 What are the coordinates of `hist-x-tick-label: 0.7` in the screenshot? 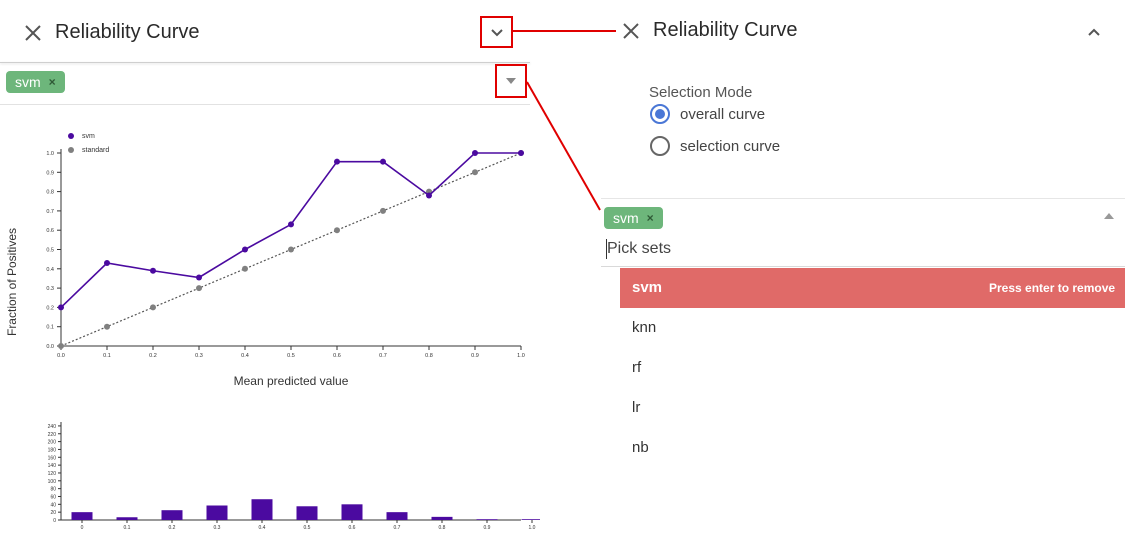 It's located at (397, 528).